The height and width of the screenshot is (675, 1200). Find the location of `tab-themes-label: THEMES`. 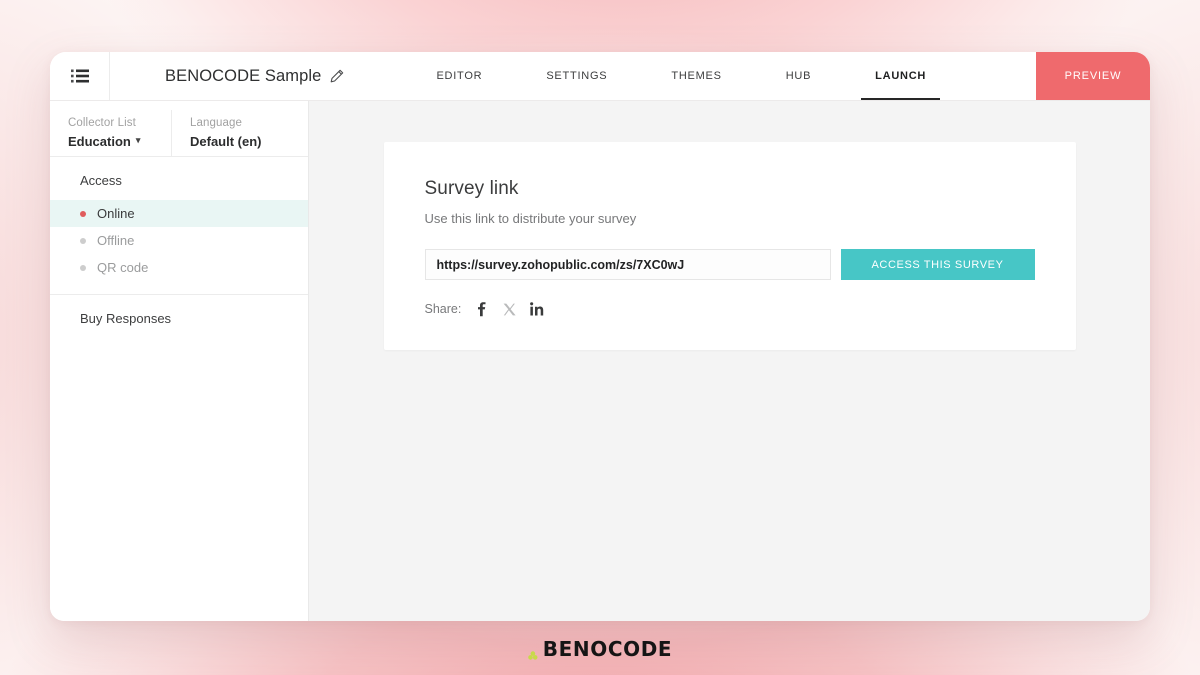

tab-themes-label: THEMES is located at coordinates (696, 76).